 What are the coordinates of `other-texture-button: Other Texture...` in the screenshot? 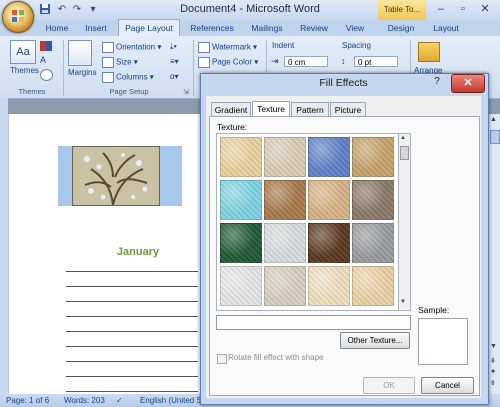 It's located at (375, 340).